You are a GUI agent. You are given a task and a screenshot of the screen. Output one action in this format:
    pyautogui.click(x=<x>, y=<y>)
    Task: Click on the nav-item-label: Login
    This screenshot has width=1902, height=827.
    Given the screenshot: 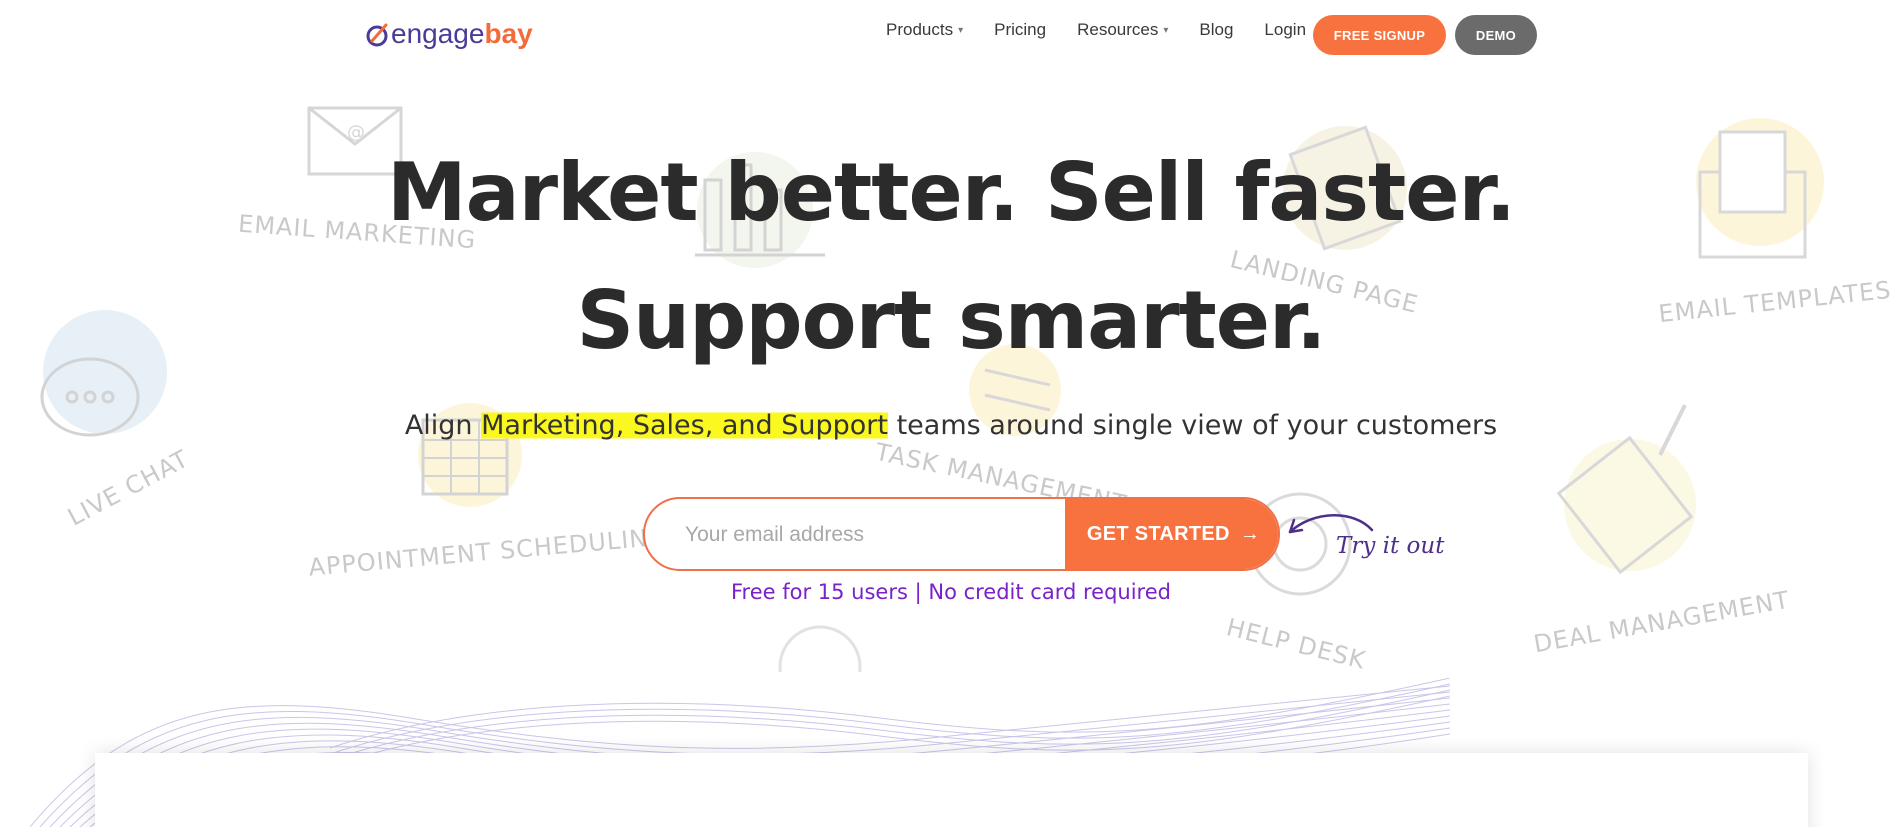 What is the action you would take?
    pyautogui.click(x=1285, y=29)
    